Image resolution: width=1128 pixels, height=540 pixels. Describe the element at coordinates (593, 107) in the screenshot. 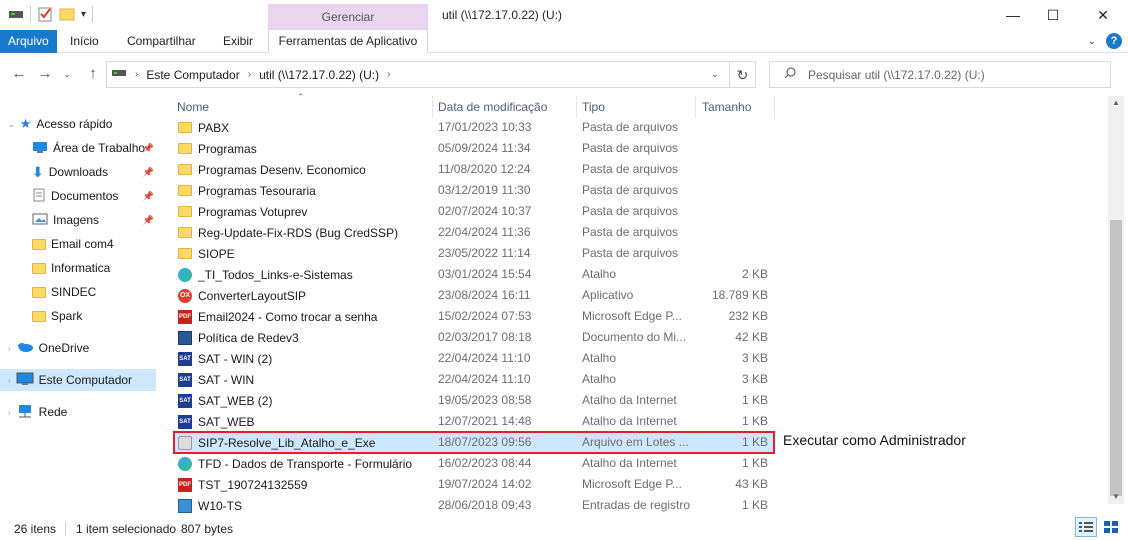

I see `column-header-tipo: Tipo` at that location.